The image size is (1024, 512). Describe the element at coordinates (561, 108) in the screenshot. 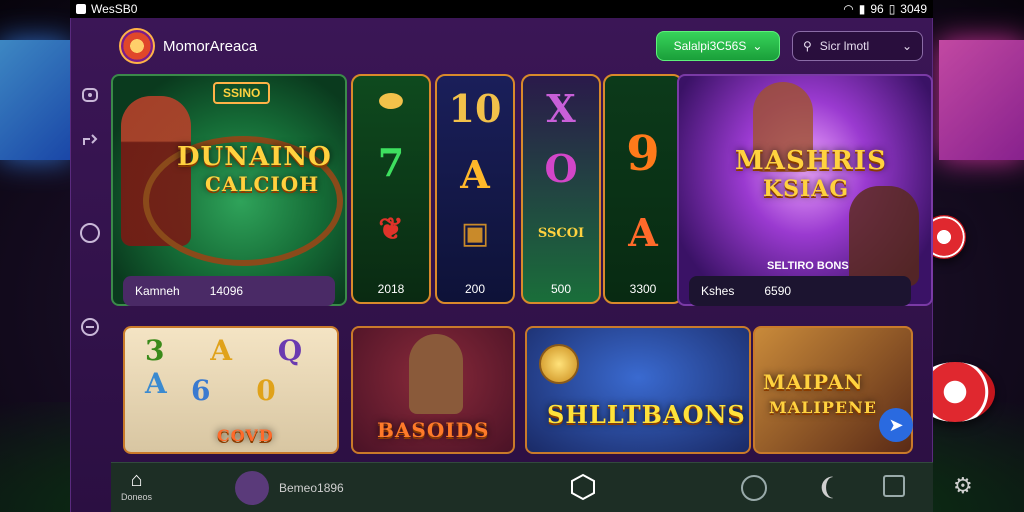

I see `reel-symbol-top: X` at that location.